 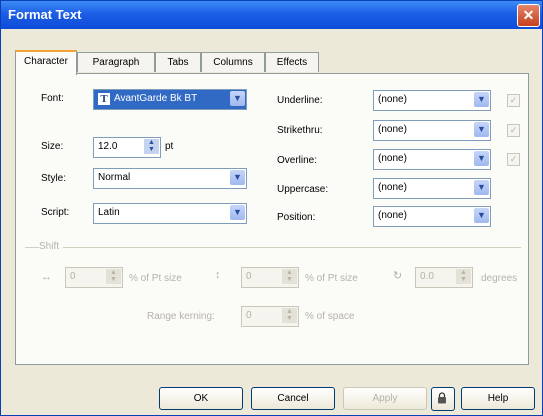 What do you see at coordinates (51, 246) in the screenshot?
I see `shift-group-label: Shift` at bounding box center [51, 246].